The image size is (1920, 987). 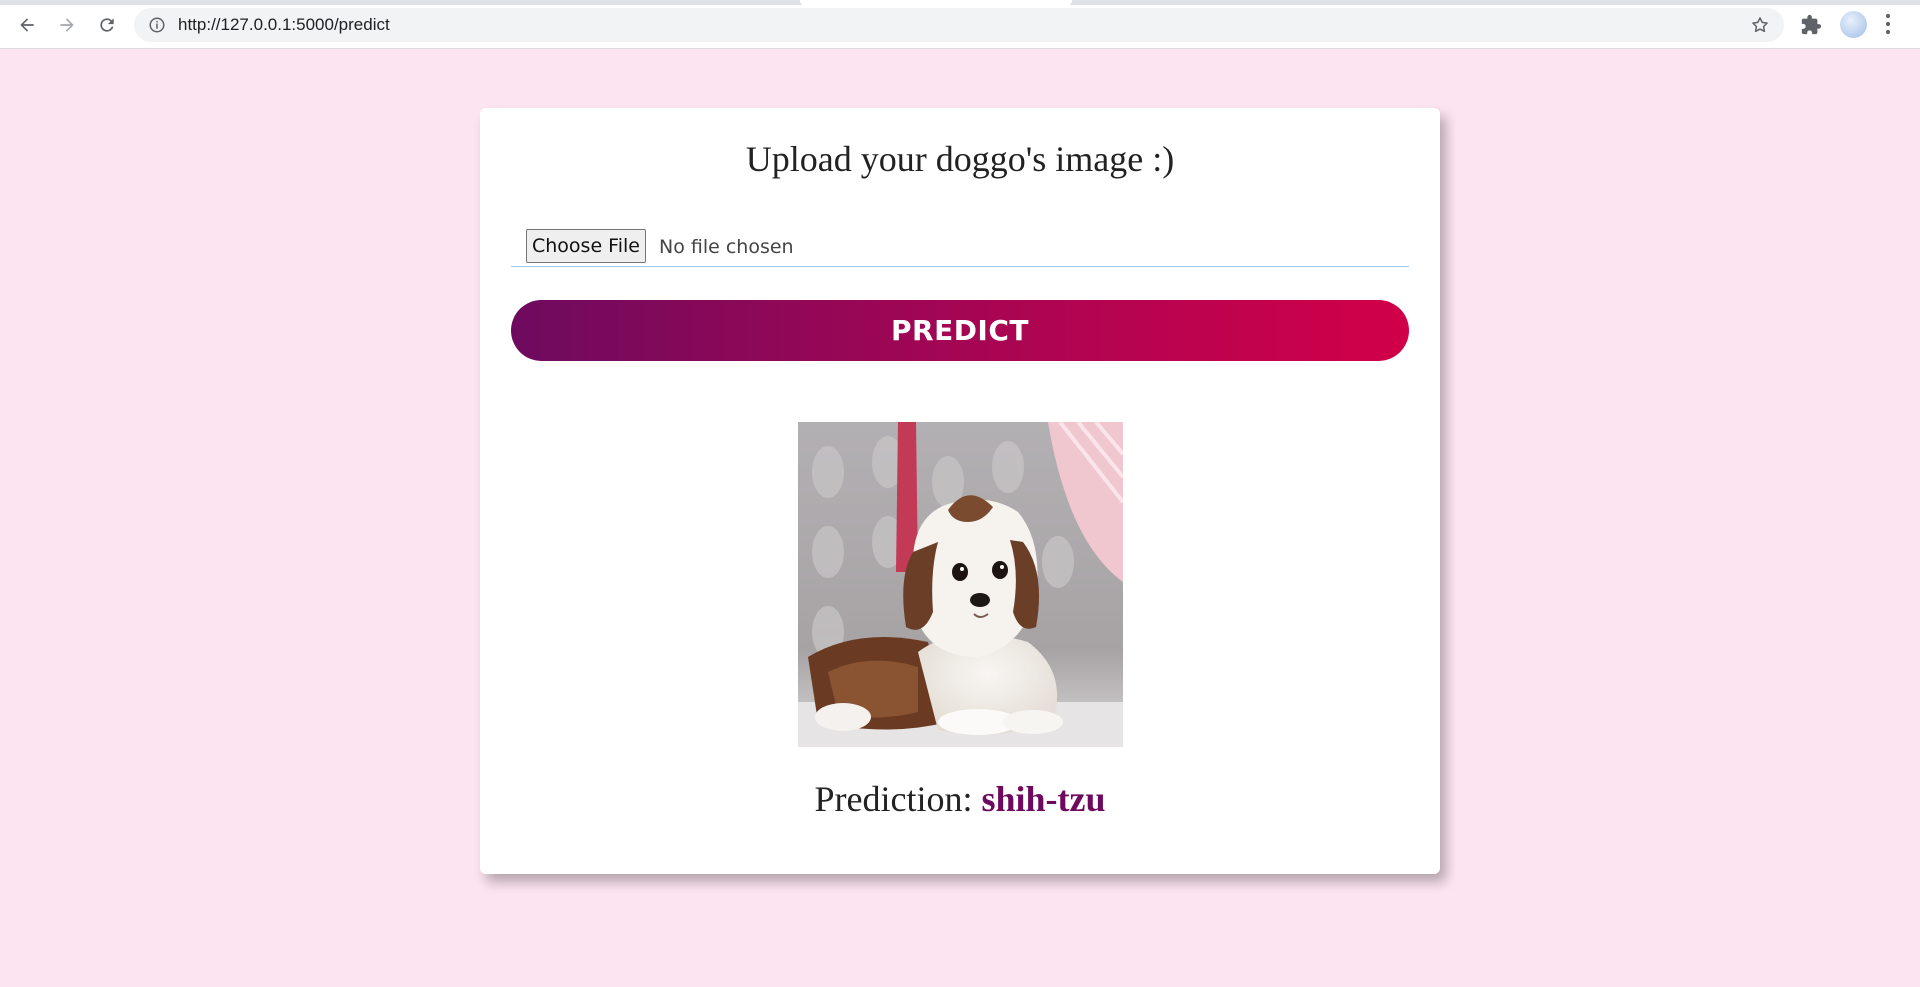 I want to click on reload-button, so click(x=107, y=25).